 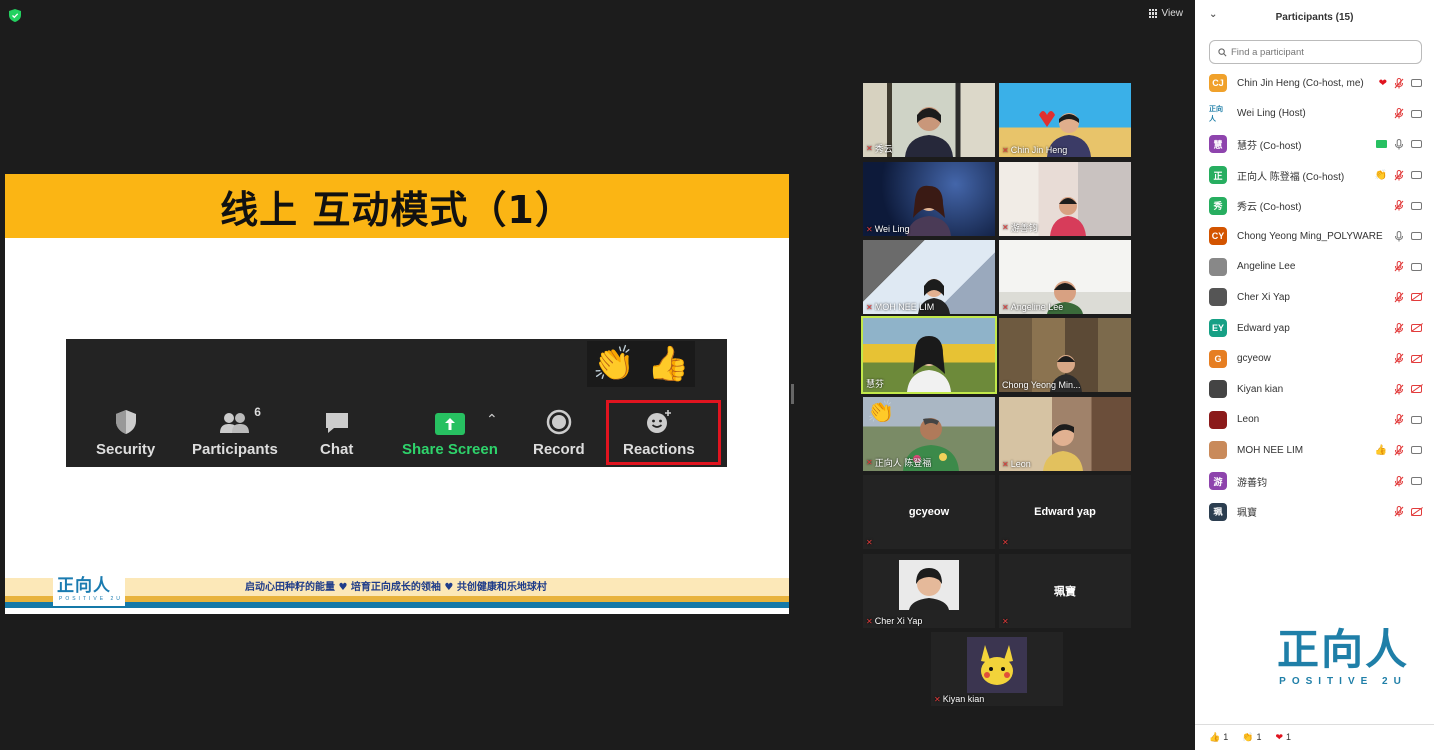 I want to click on participant-row: Angeline Lee, so click(x=1314, y=267).